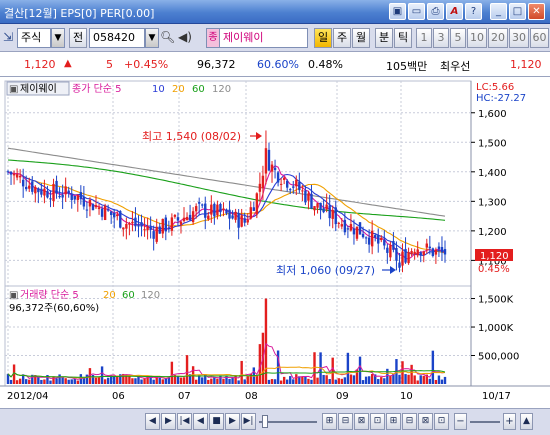  Describe the element at coordinates (329, 421) in the screenshot. I see `tool-1-button: ⊞` at that location.